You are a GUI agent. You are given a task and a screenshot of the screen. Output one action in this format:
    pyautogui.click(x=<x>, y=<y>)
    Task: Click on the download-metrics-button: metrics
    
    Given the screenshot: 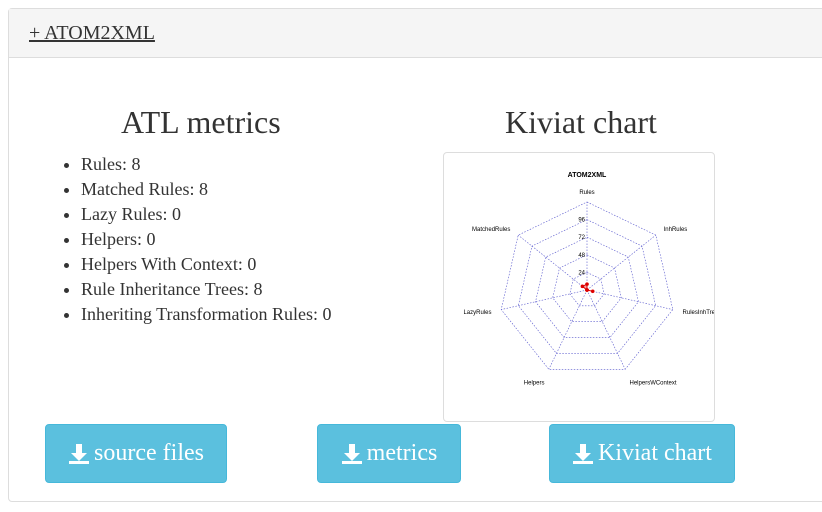 What is the action you would take?
    pyautogui.click(x=389, y=453)
    